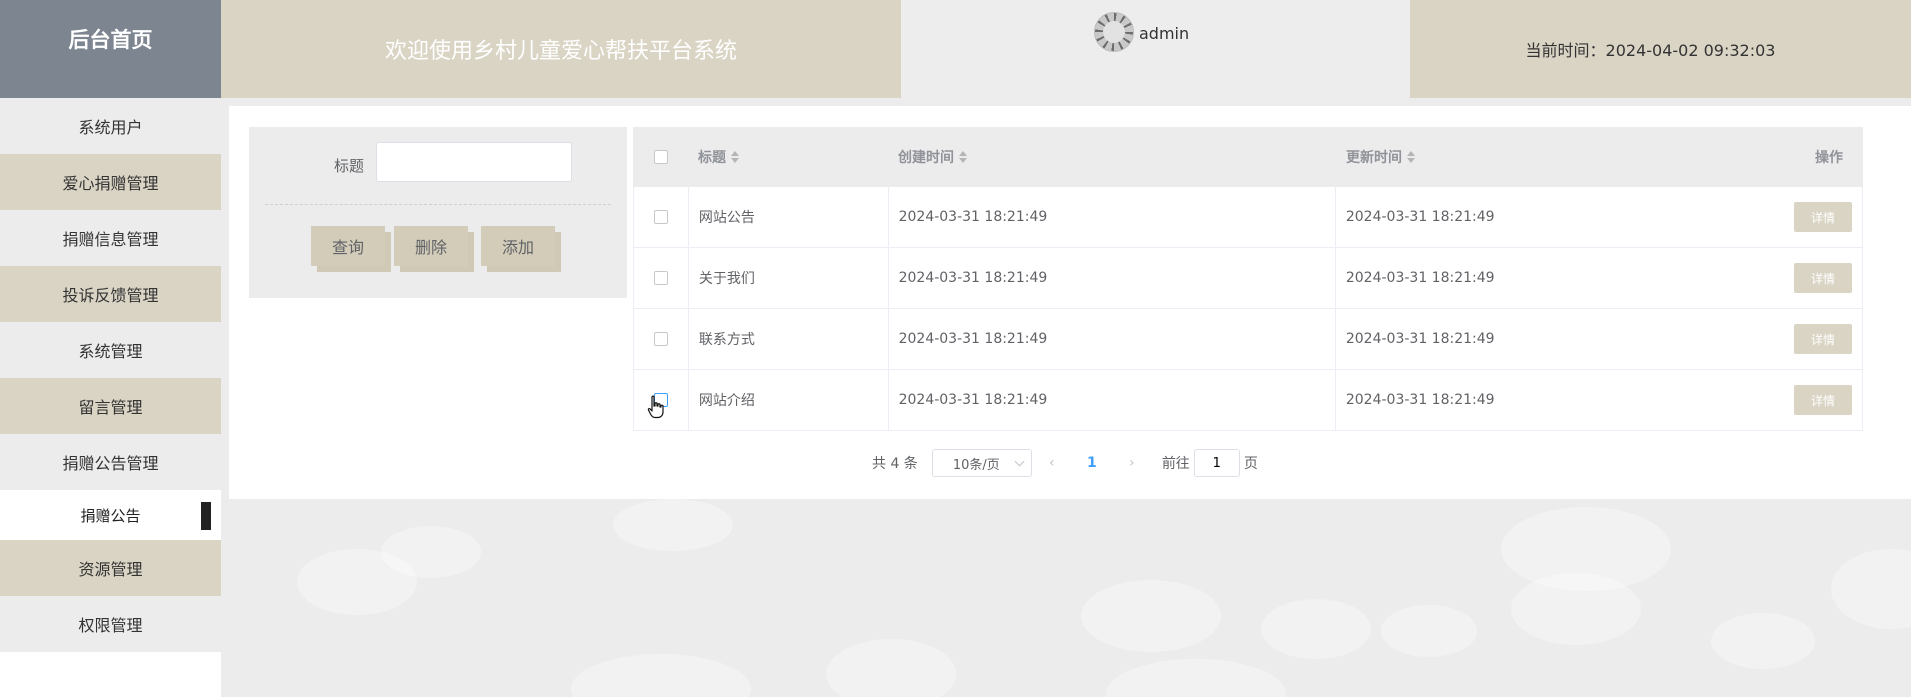  What do you see at coordinates (789, 217) in the screenshot?
I see `cell-title: 网站公告` at bounding box center [789, 217].